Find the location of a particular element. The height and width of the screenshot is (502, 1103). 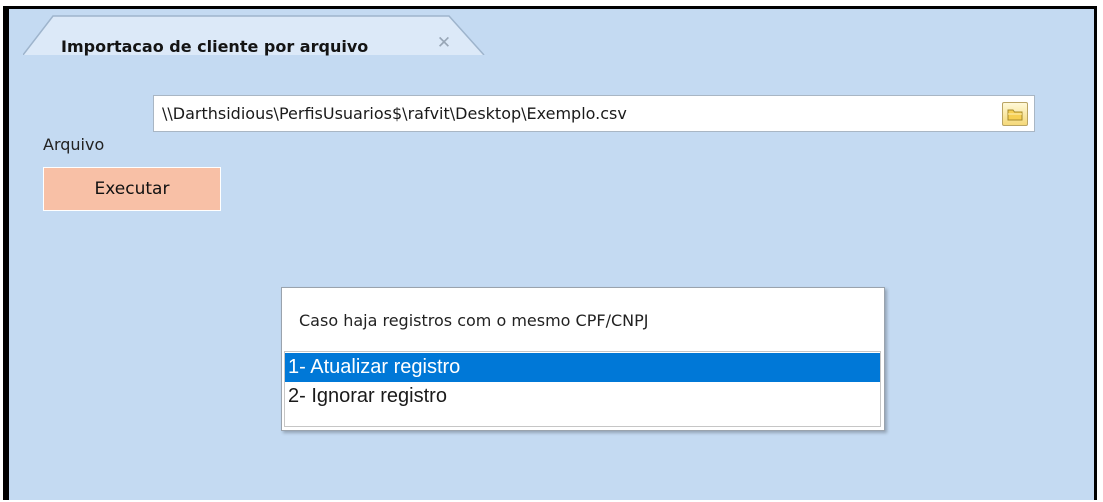

option-update-record: 1- Atualizar registro is located at coordinates (582, 367).